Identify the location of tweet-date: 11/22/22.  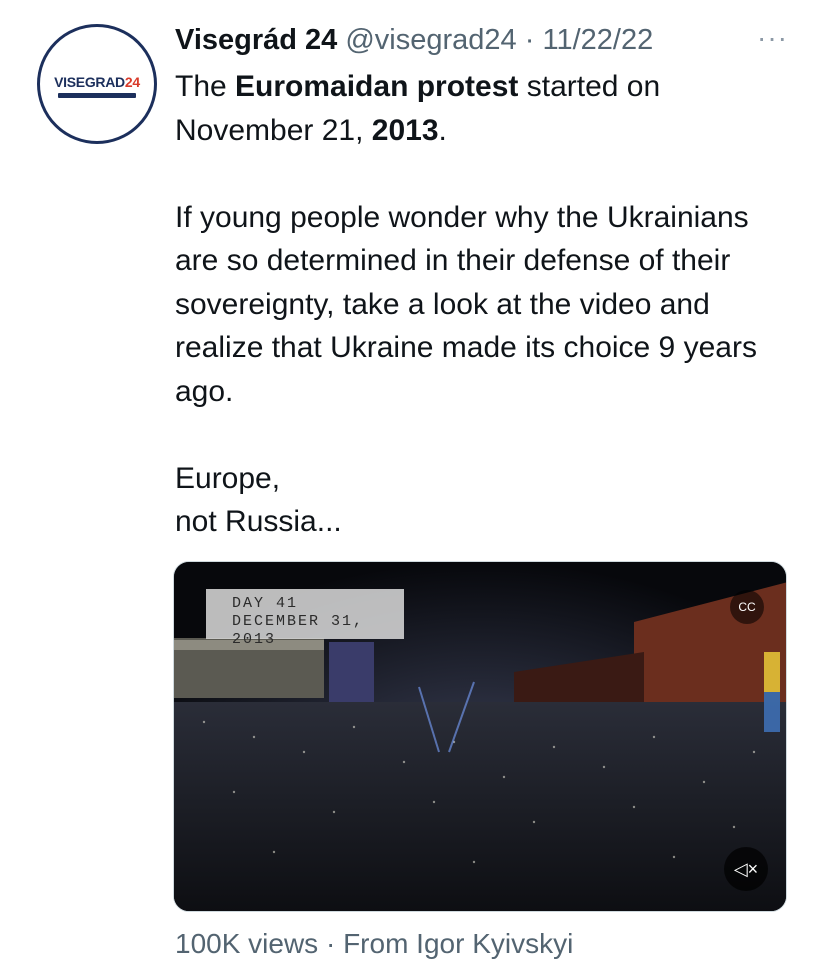
(597, 40).